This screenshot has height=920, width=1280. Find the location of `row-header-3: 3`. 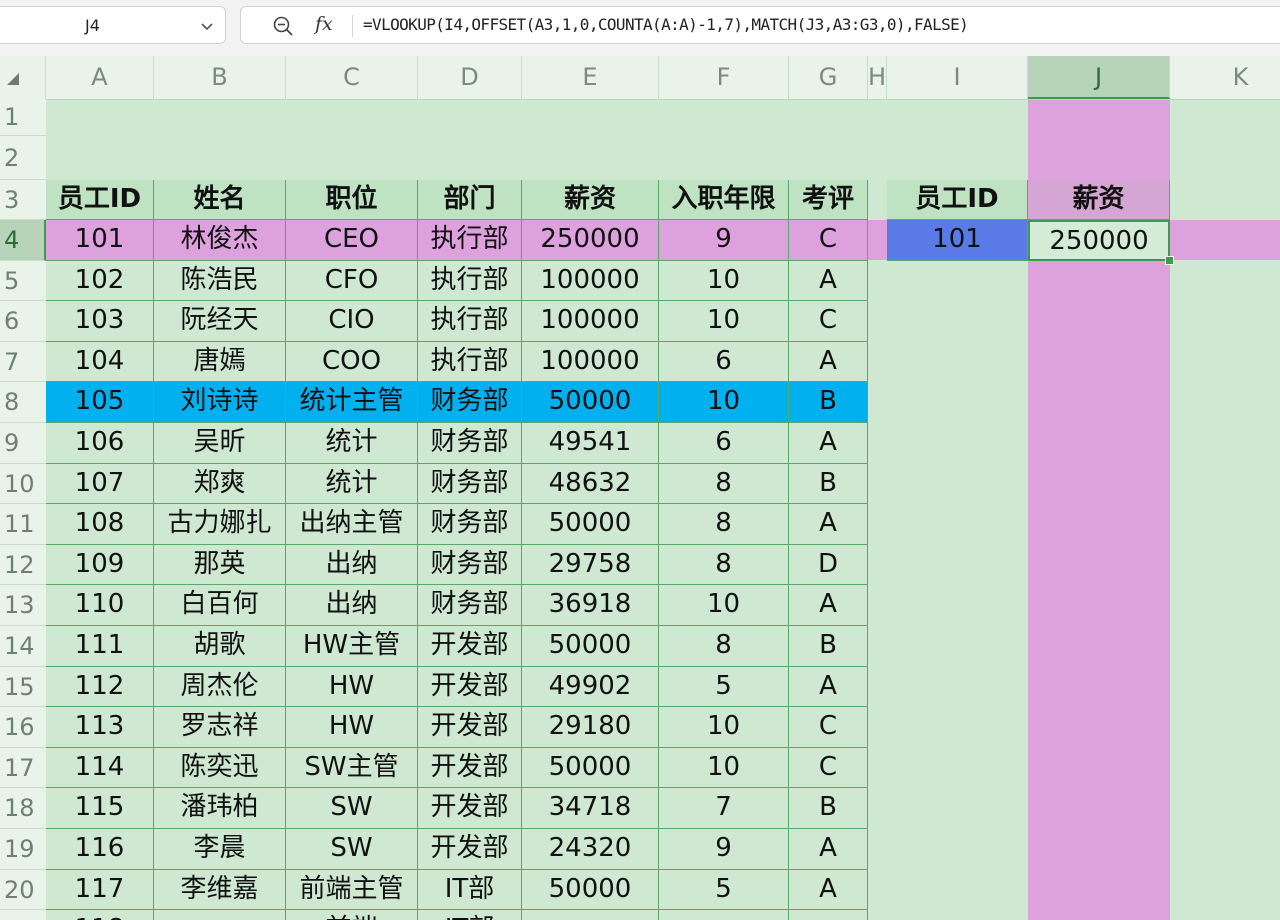

row-header-3: 3 is located at coordinates (23, 200).